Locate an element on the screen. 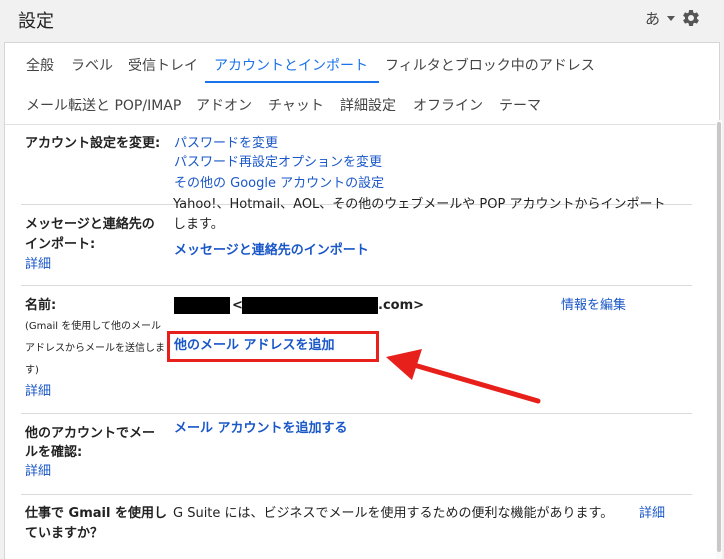  page-title: 設定 is located at coordinates (36, 21).